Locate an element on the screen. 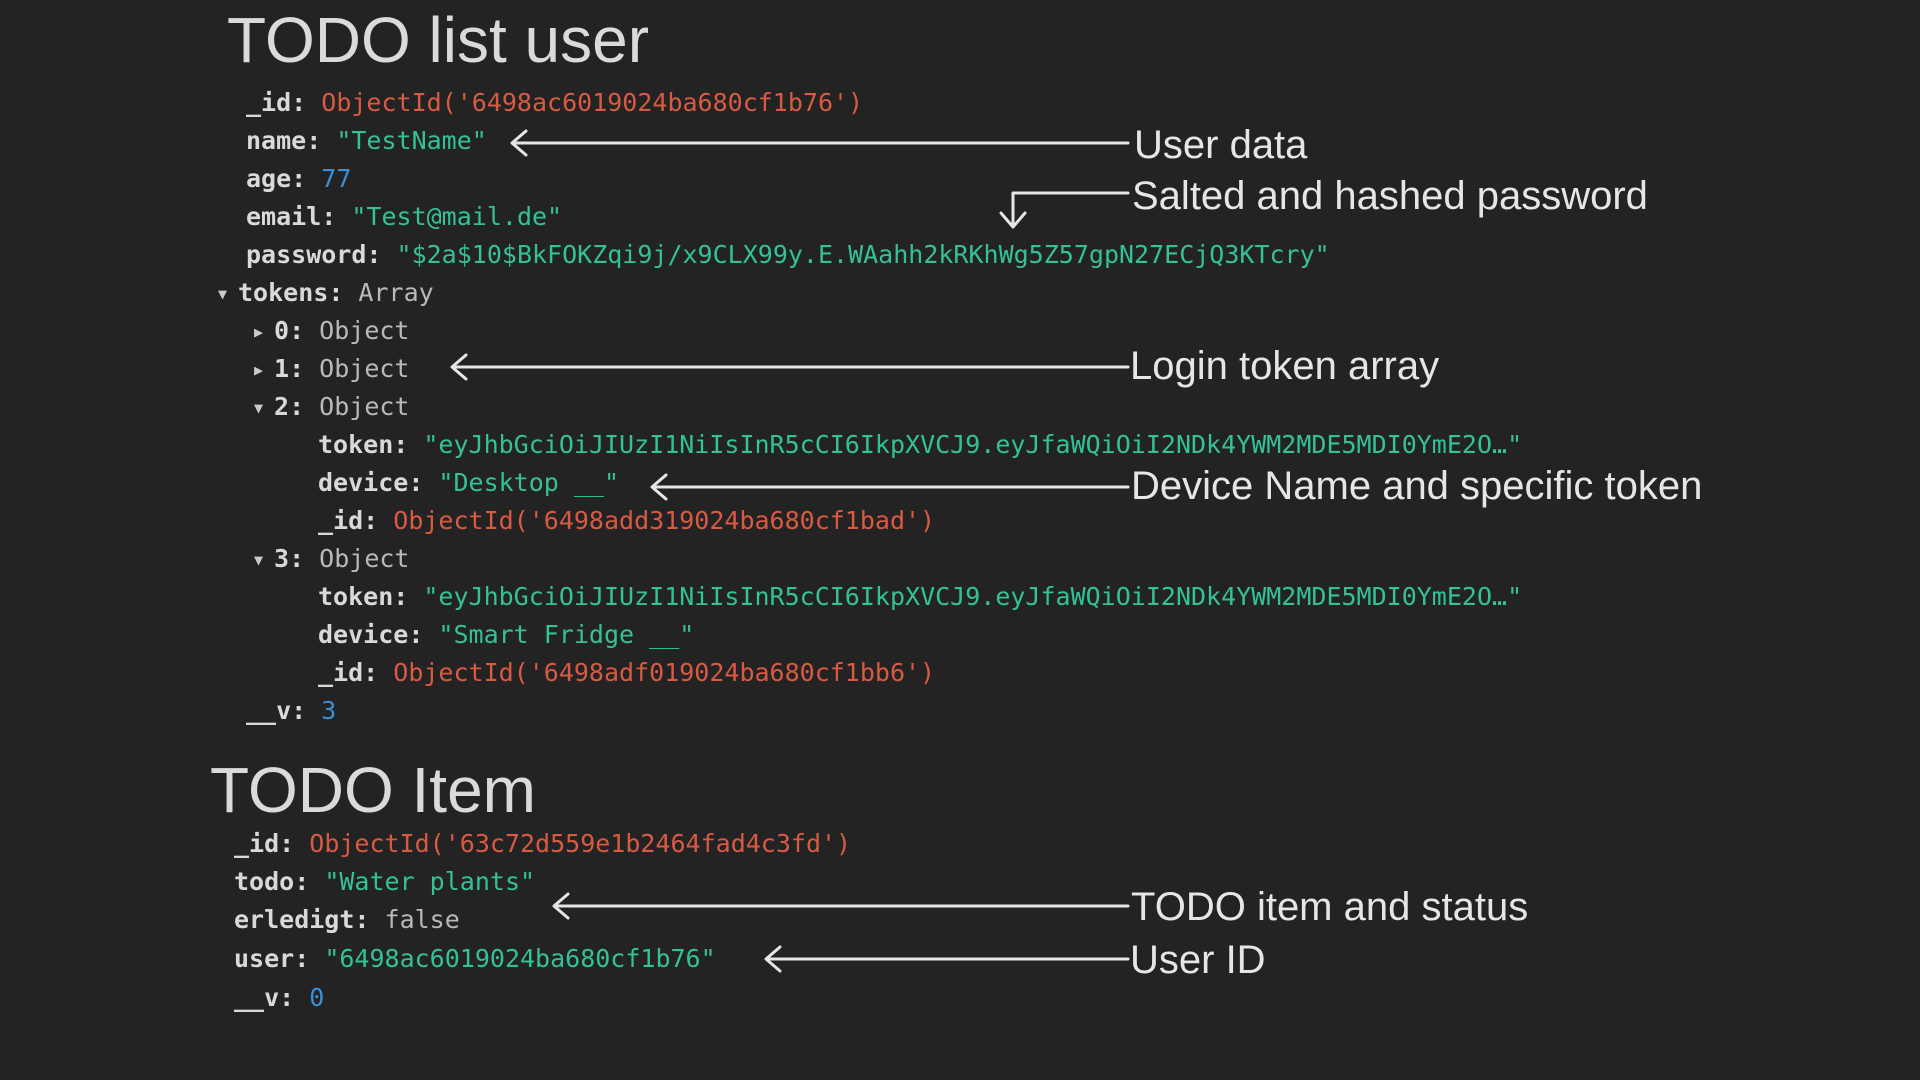 This screenshot has width=1920, height=1080. annotation-password: Salted and hashed password is located at coordinates (1390, 196).